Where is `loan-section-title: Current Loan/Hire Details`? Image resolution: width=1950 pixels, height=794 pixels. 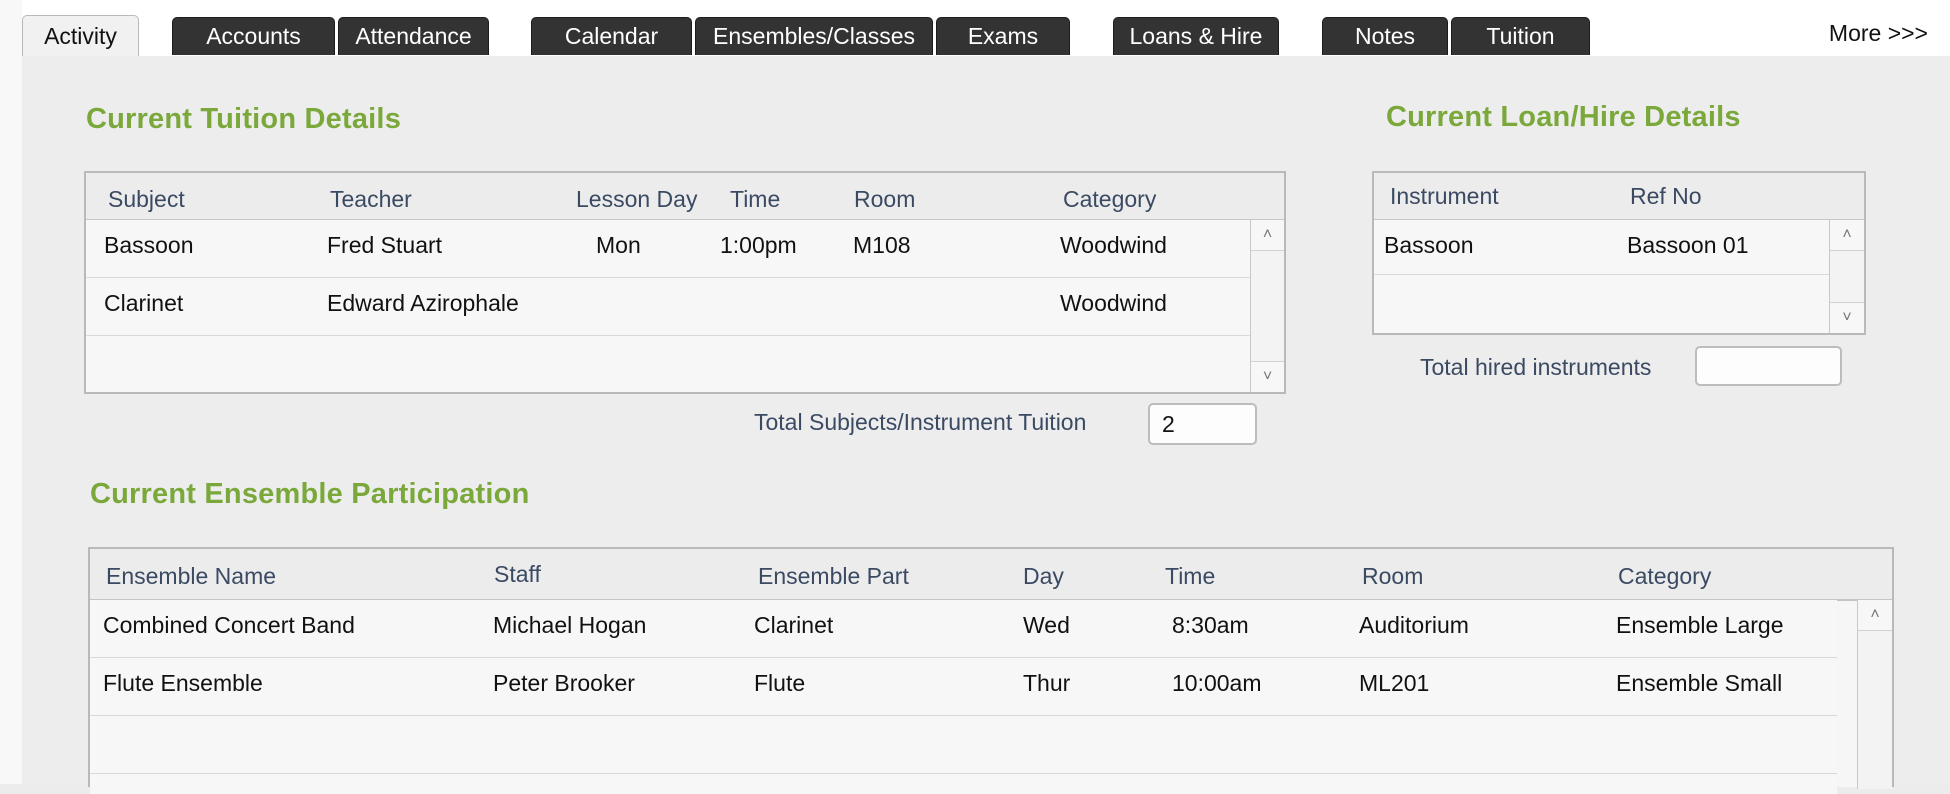 loan-section-title: Current Loan/Hire Details is located at coordinates (1563, 117).